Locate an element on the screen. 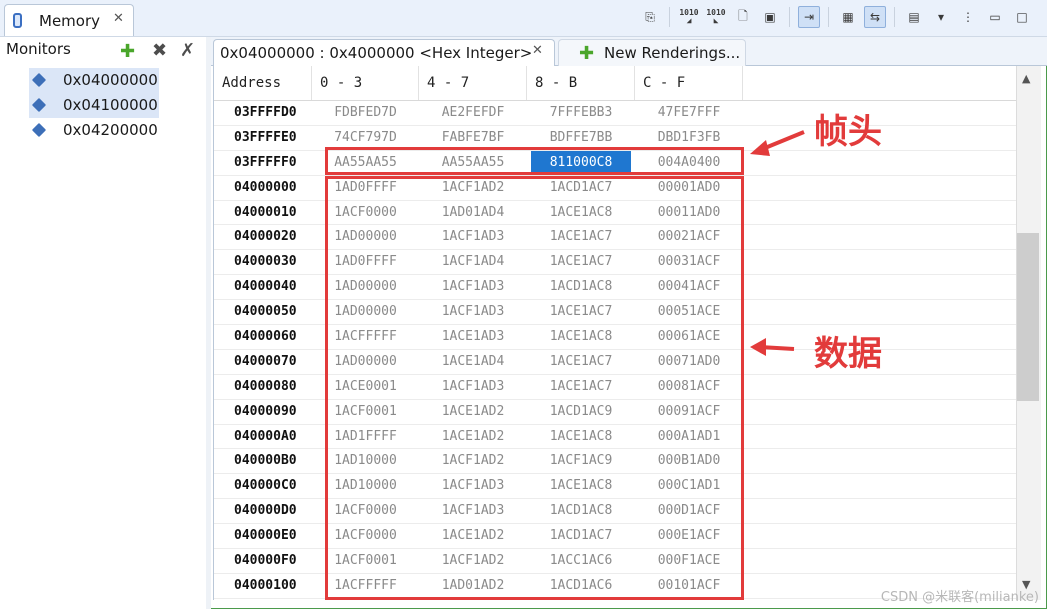  data-arrow is located at coordinates (772, 347).